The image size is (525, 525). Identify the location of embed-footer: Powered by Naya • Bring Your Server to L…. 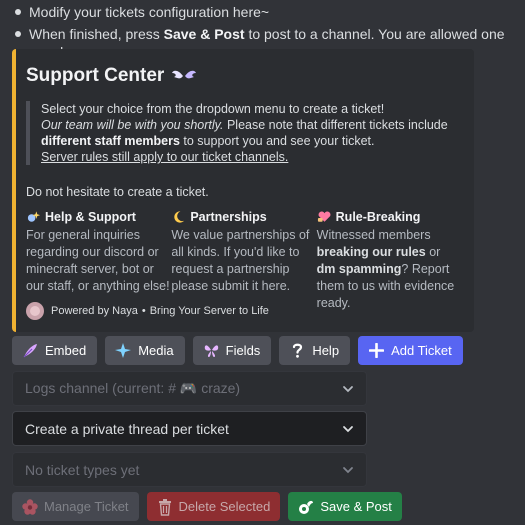
(147, 311).